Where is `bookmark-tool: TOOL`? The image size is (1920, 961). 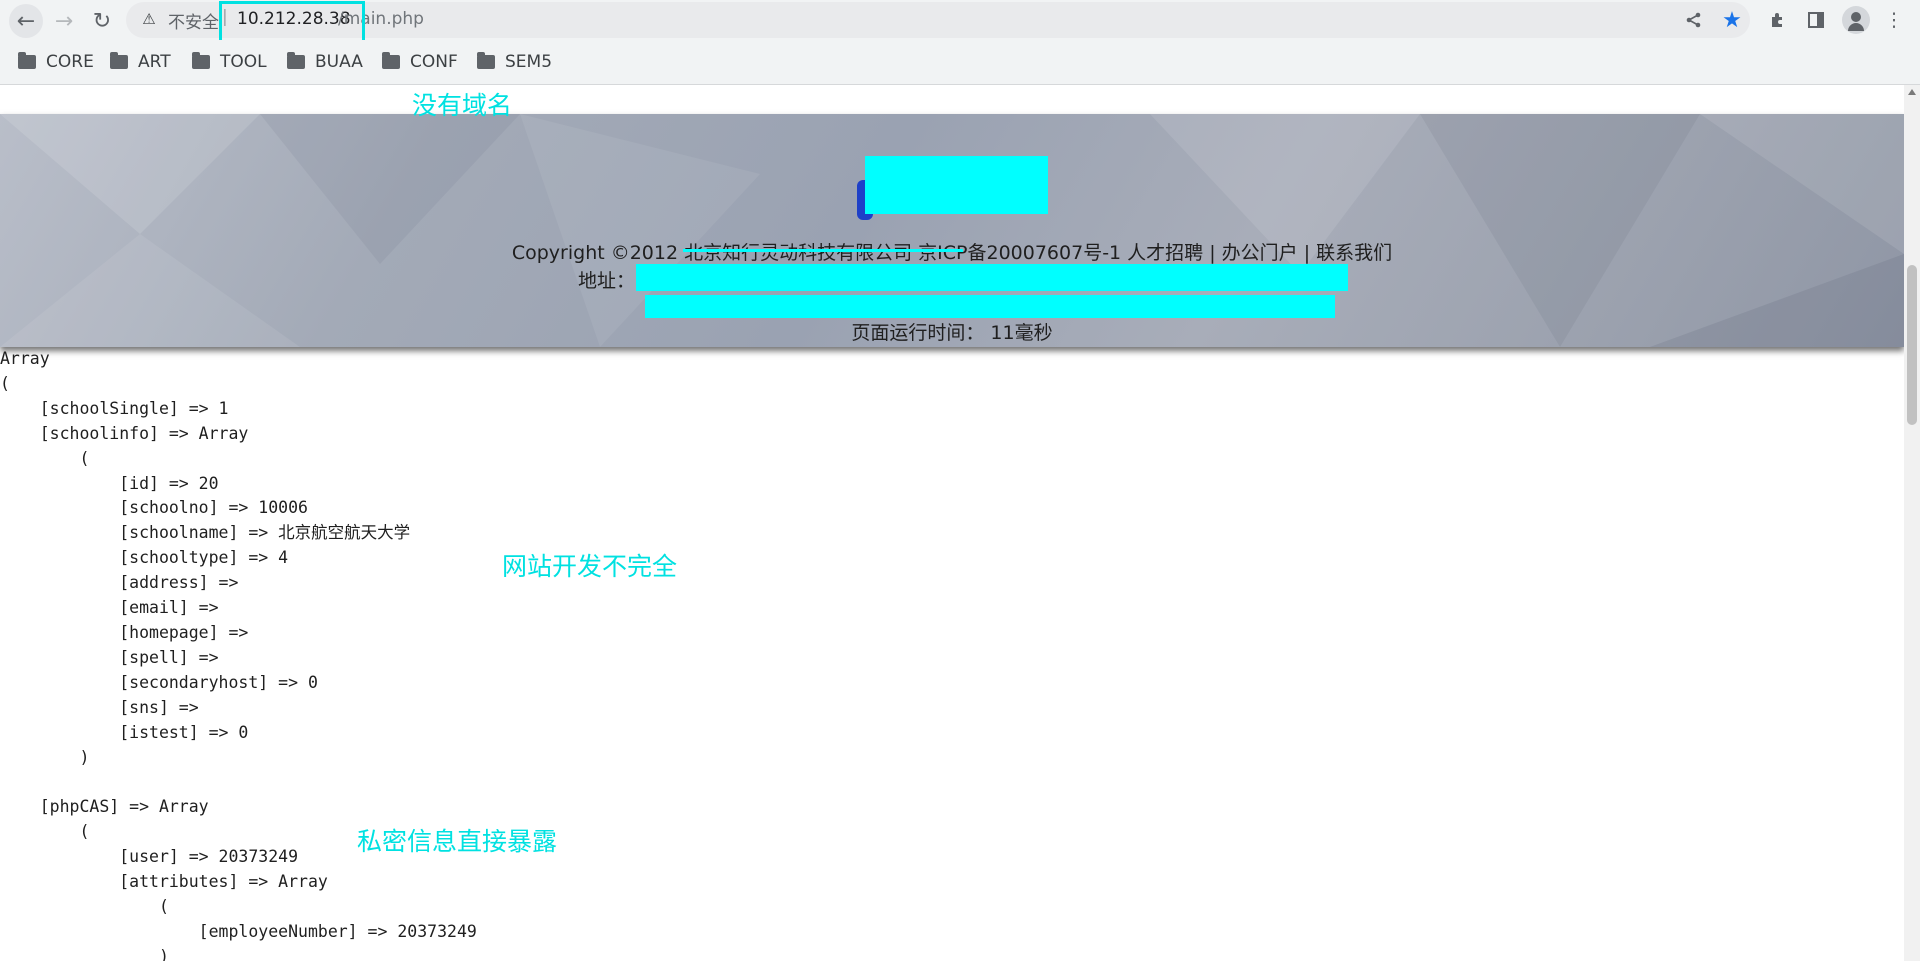
bookmark-tool: TOOL is located at coordinates (229, 62).